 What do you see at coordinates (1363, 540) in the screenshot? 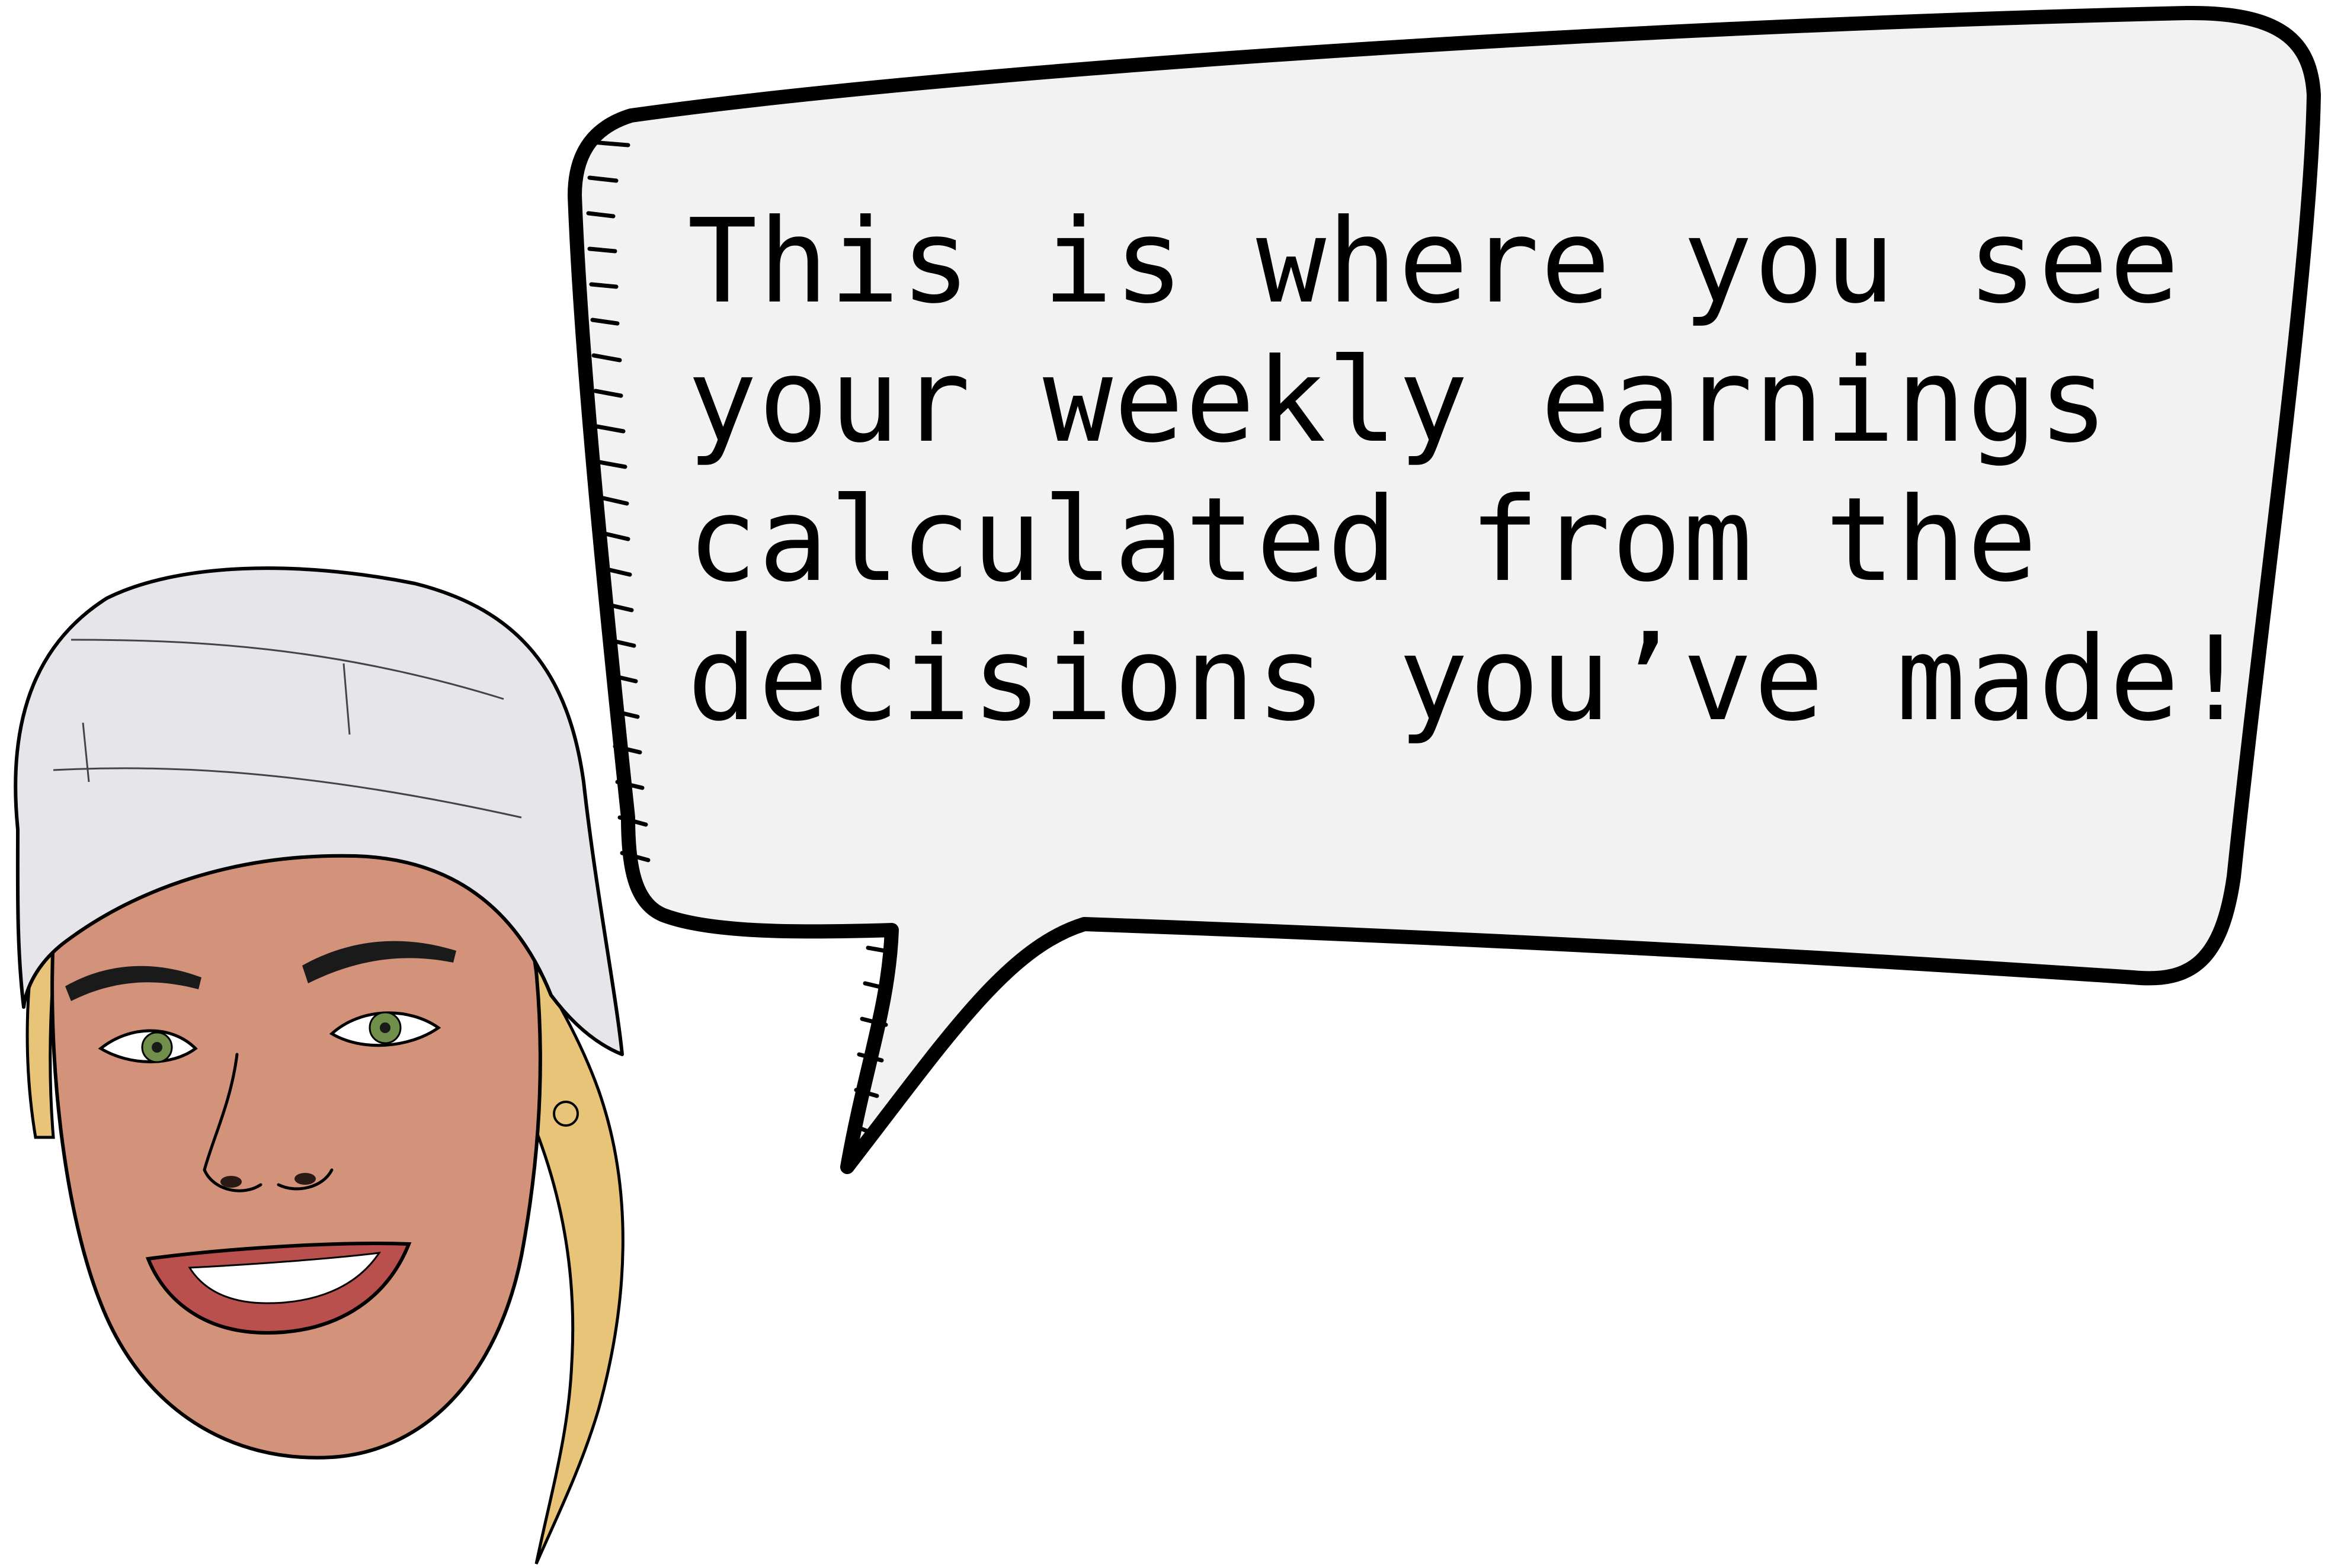
I see `speech-line-3: calculated from the` at bounding box center [1363, 540].